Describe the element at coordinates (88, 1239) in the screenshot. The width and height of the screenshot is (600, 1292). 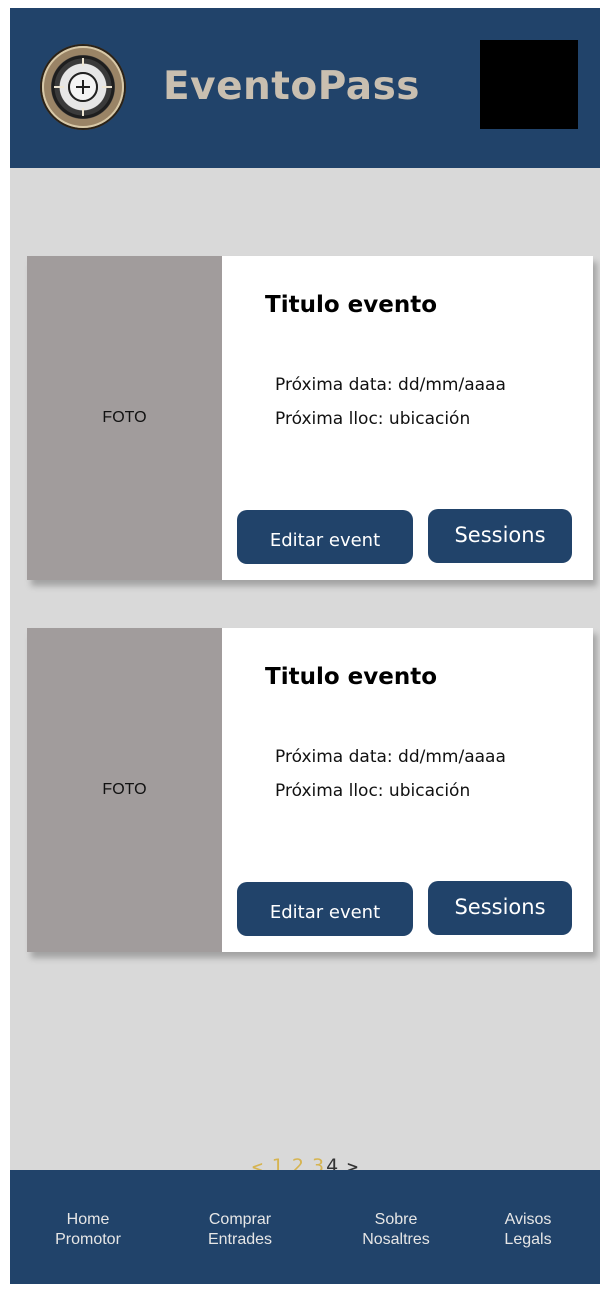
I see `footer-link-line: Promotor` at that location.